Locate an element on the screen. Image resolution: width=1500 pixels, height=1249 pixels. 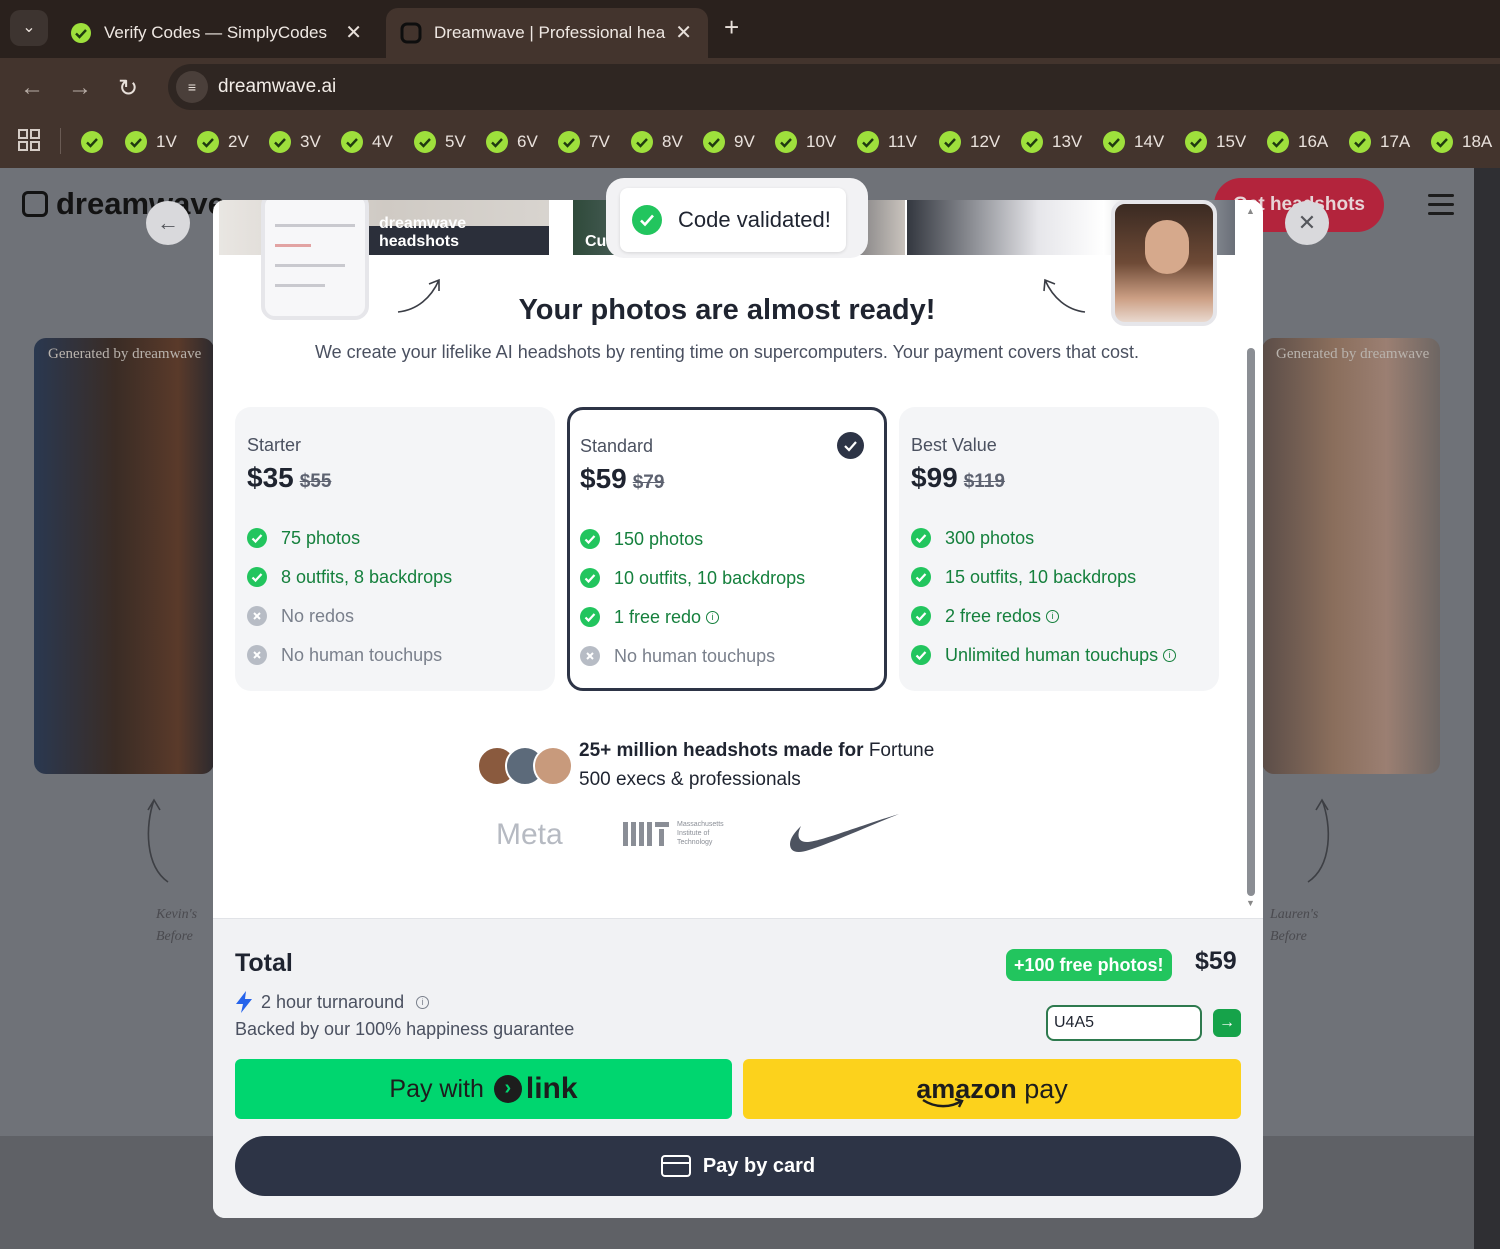
plan-name: Standard is located at coordinates (617, 446).